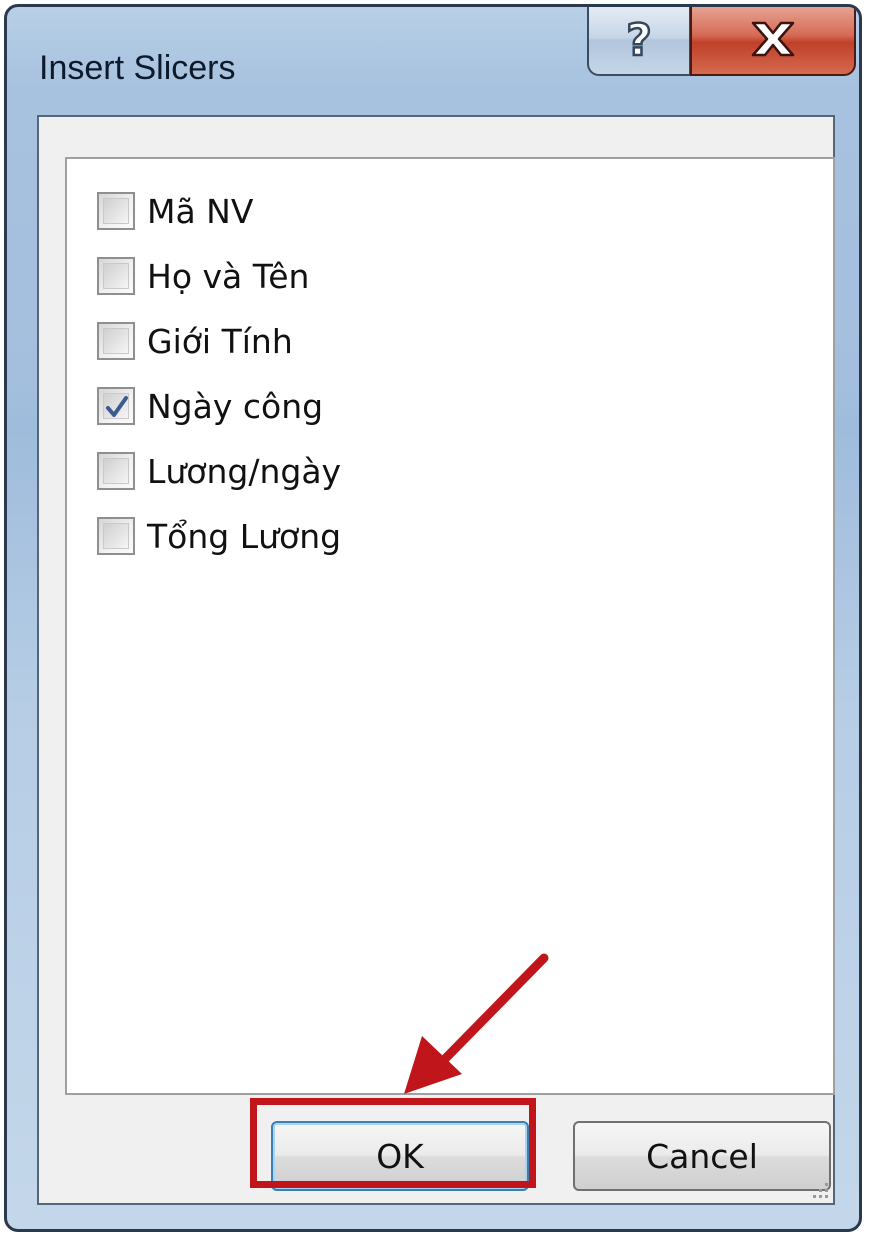  What do you see at coordinates (228, 276) in the screenshot?
I see `field-label: Họ và Tên` at bounding box center [228, 276].